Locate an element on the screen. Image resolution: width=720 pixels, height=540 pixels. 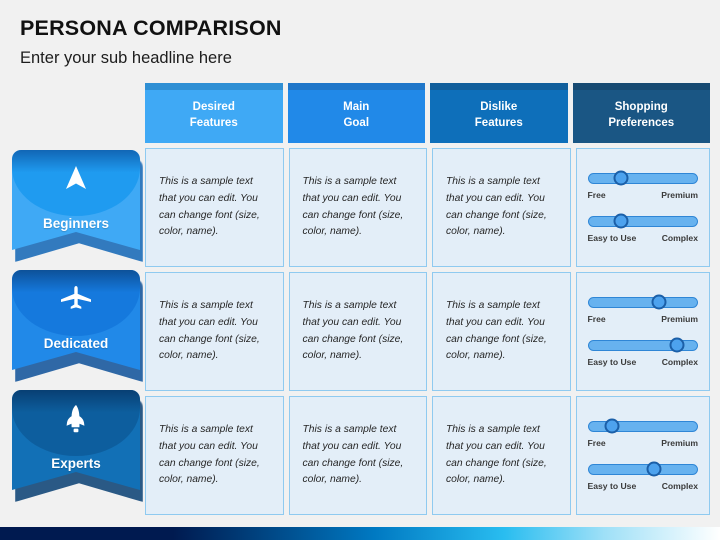
column-header-label-line1: Shopping is located at coordinates (641, 107).